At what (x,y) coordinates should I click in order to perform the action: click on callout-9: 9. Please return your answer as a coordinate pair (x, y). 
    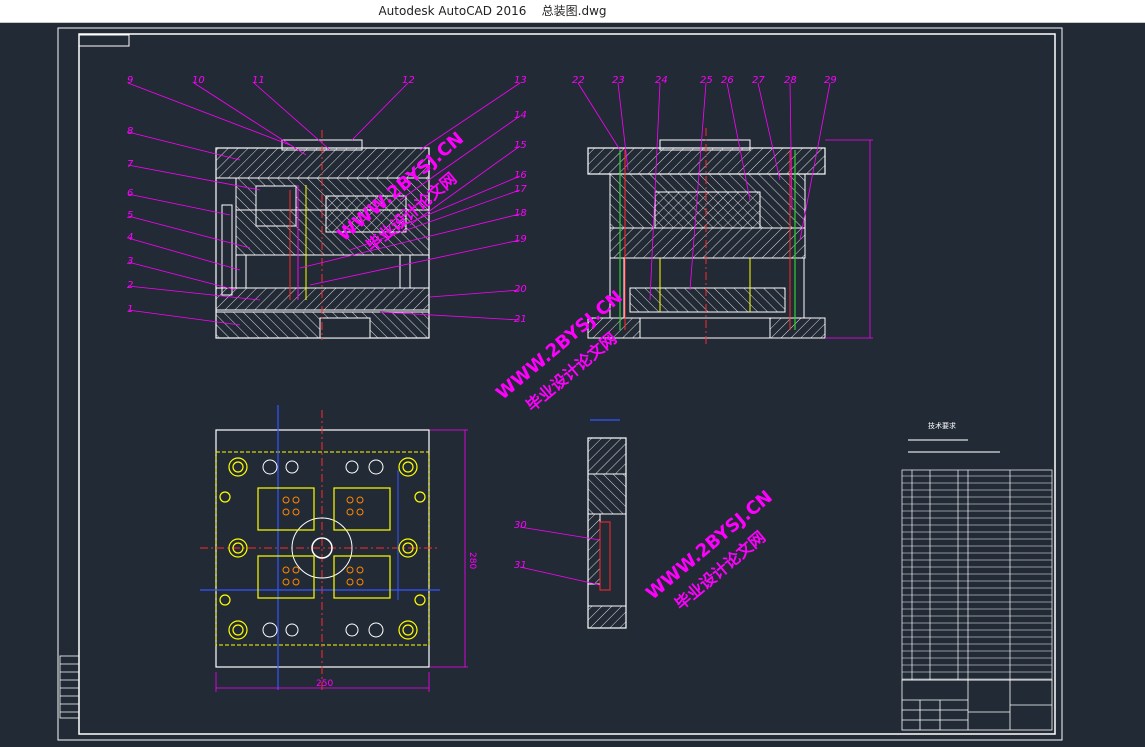
    Looking at the image, I should click on (130, 80).